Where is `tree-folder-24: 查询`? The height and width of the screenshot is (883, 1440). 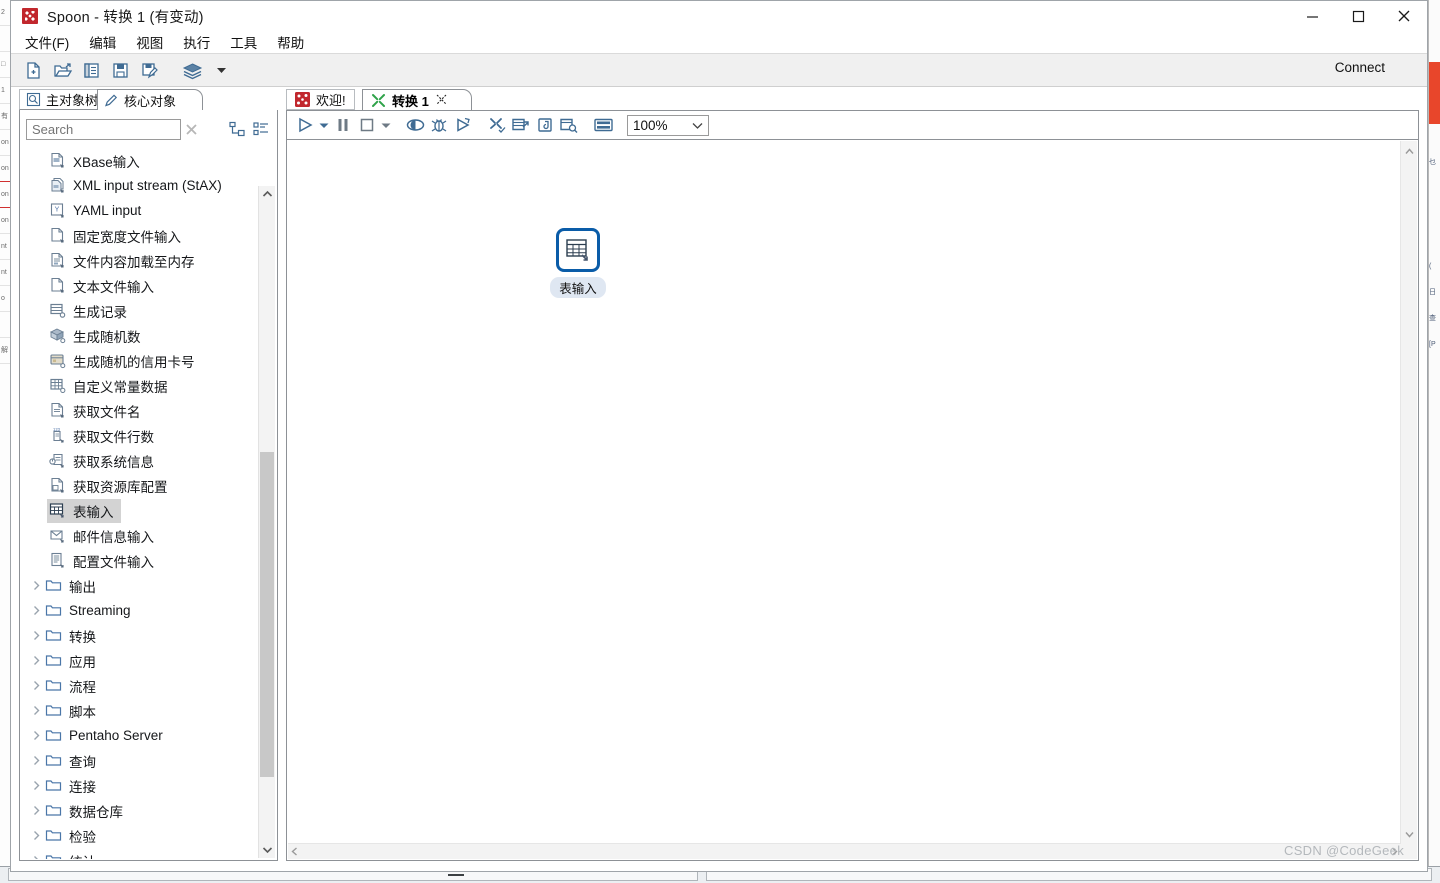
tree-folder-24: 查询 is located at coordinates (140, 760).